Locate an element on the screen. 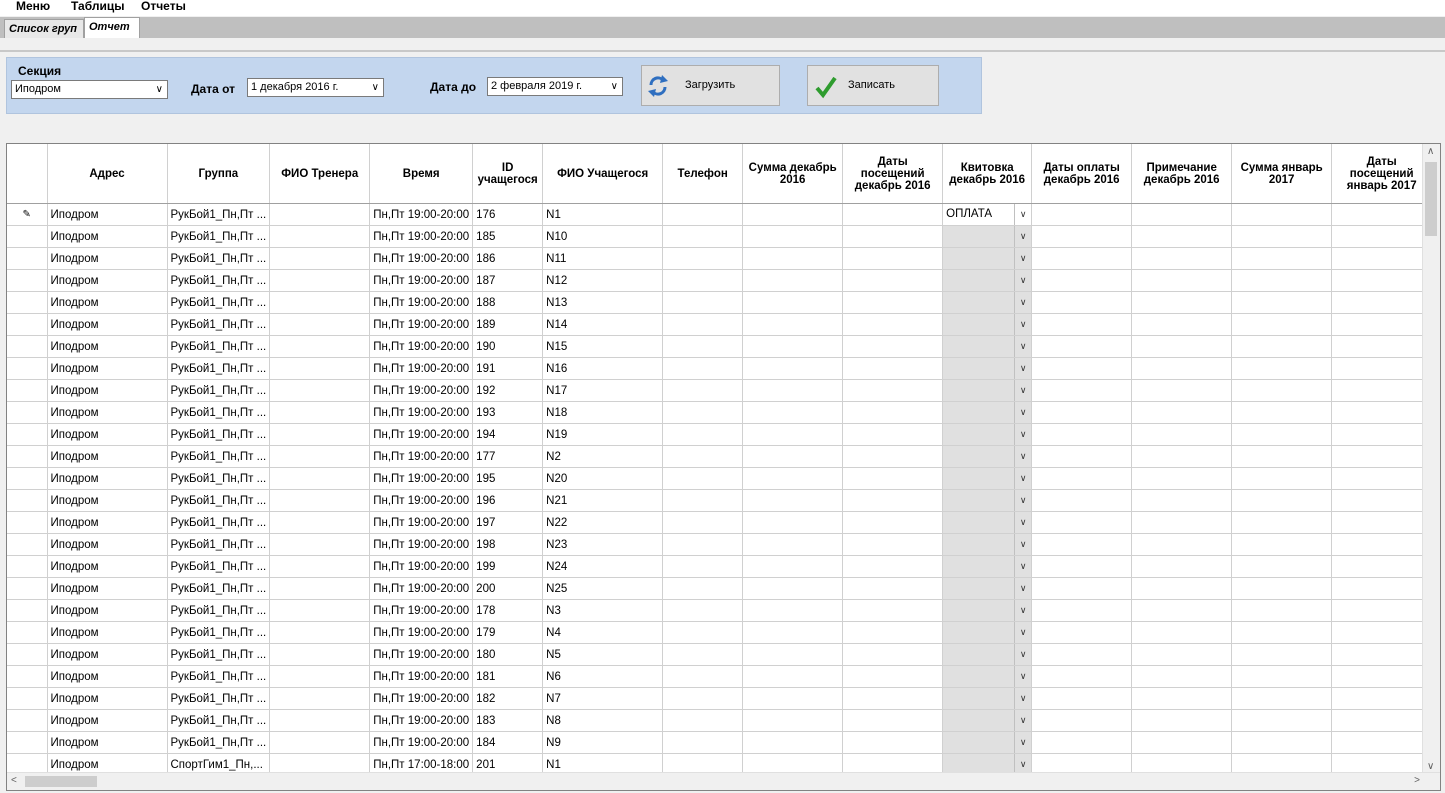 The width and height of the screenshot is (1445, 793). date-to-picker: 2 февраля 2019 г. ∨ is located at coordinates (555, 86).